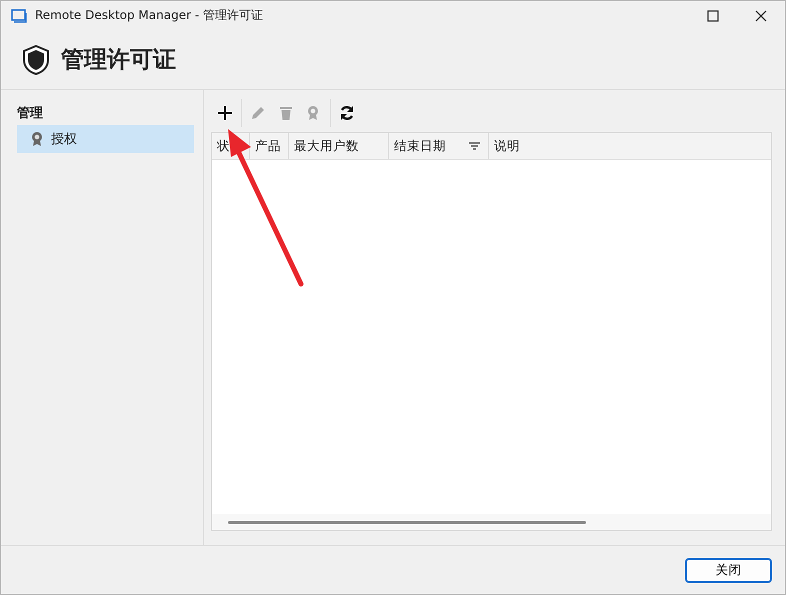  What do you see at coordinates (118, 60) in the screenshot?
I see `page-title: 管理许可证` at bounding box center [118, 60].